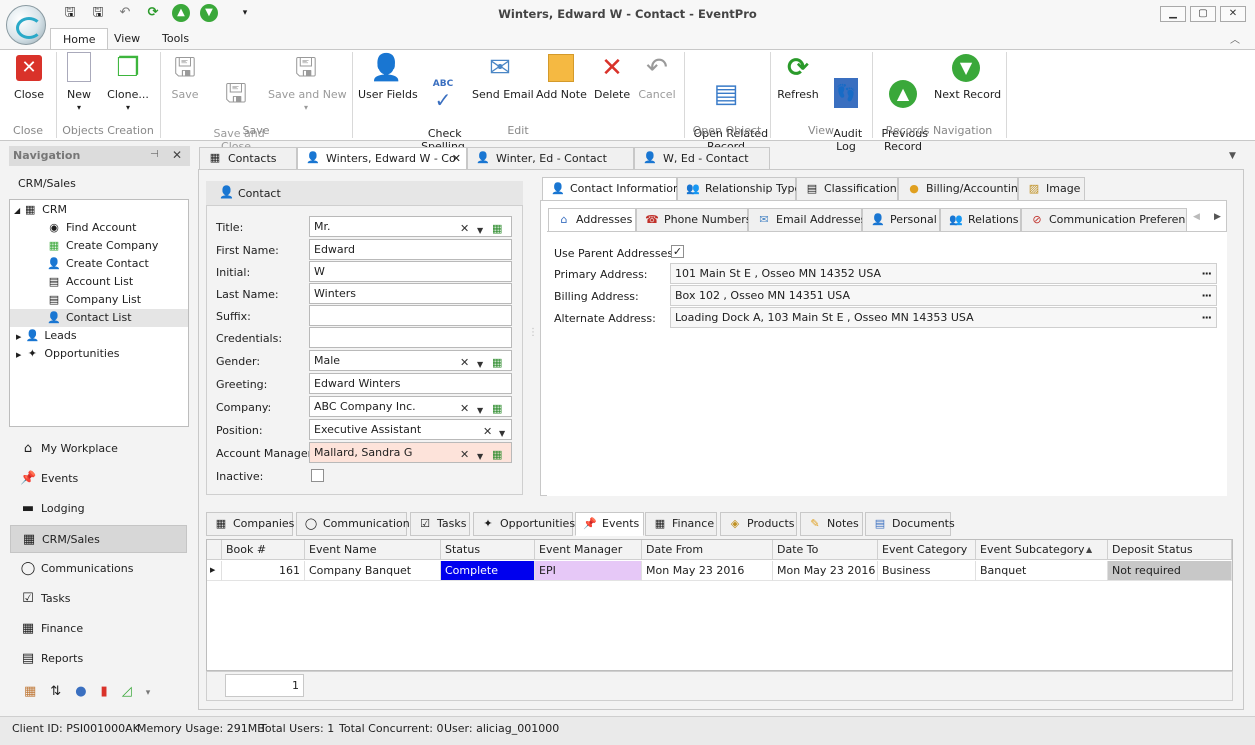  I want to click on tree-node-account-list: ▤ Account List, so click(99, 282).